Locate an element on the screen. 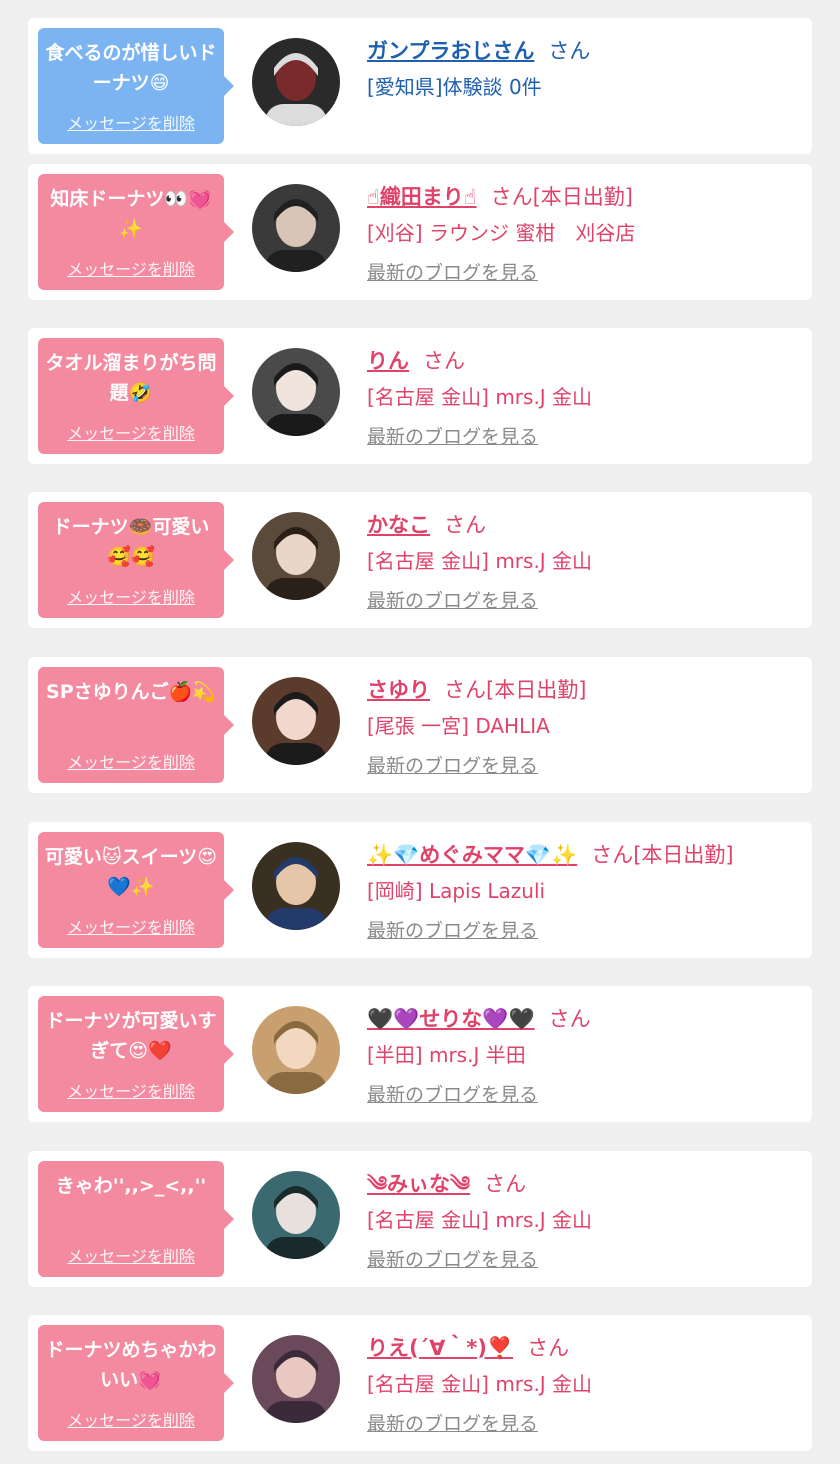 Image resolution: width=840 pixels, height=1464 pixels. message-text: ドーナツ🍩可愛い🥰🥰 is located at coordinates (131, 542).